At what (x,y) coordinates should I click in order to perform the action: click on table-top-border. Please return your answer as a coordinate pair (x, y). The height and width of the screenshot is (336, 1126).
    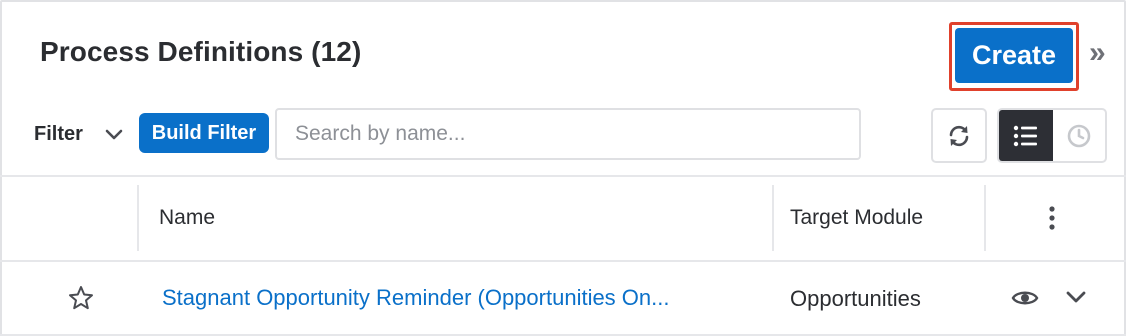
    Looking at the image, I should click on (563, 176).